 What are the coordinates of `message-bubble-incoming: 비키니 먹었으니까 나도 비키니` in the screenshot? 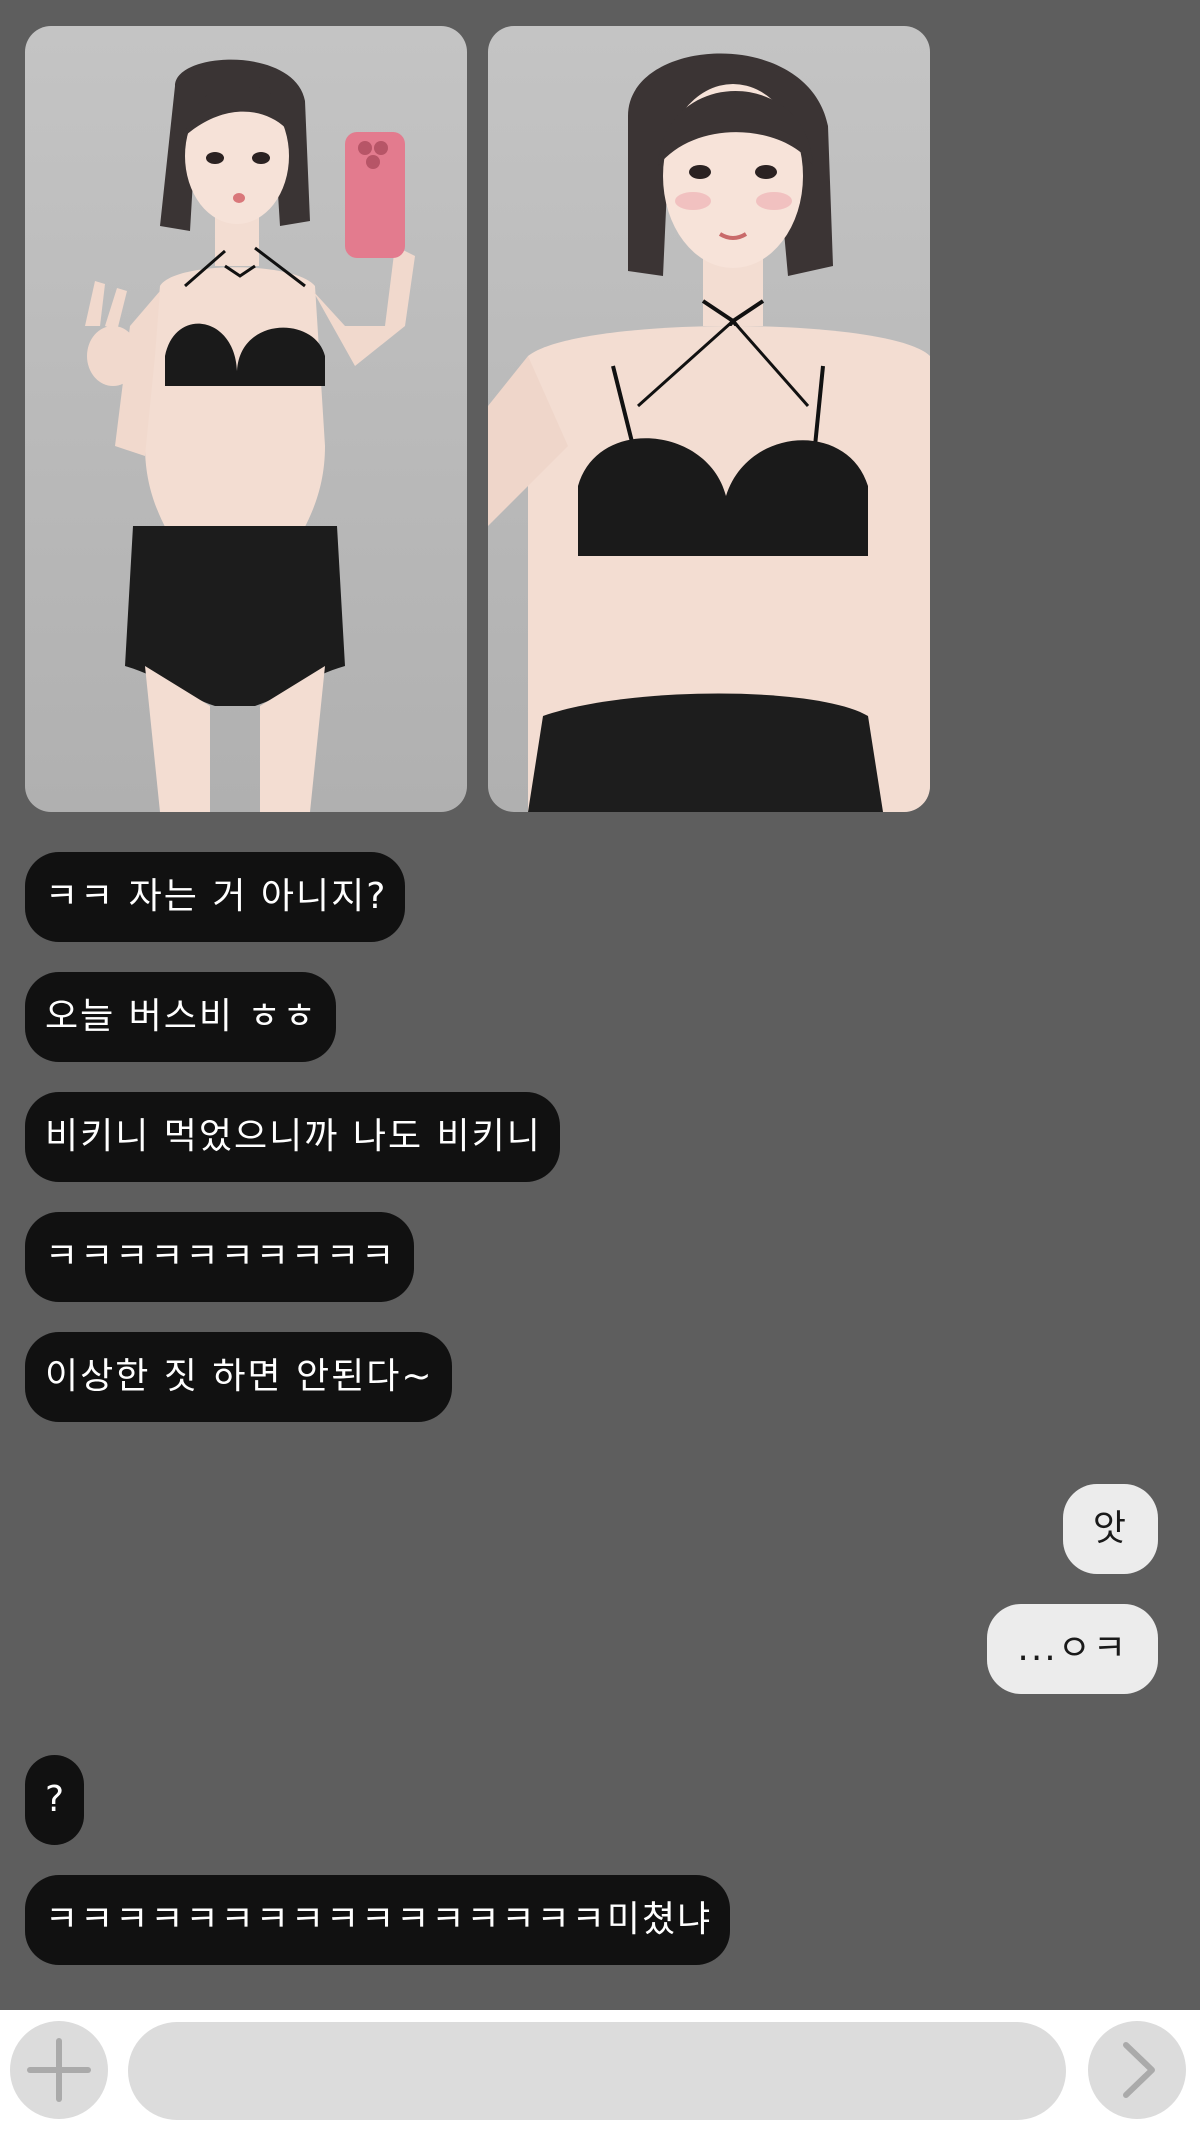 It's located at (292, 1137).